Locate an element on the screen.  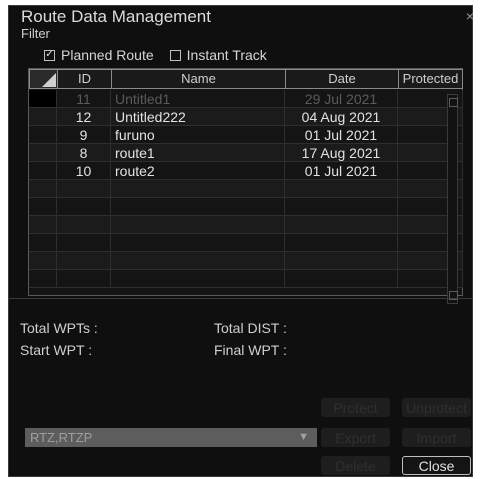
planned-route-checkbox: ✓ Planned Route is located at coordinates (99, 55).